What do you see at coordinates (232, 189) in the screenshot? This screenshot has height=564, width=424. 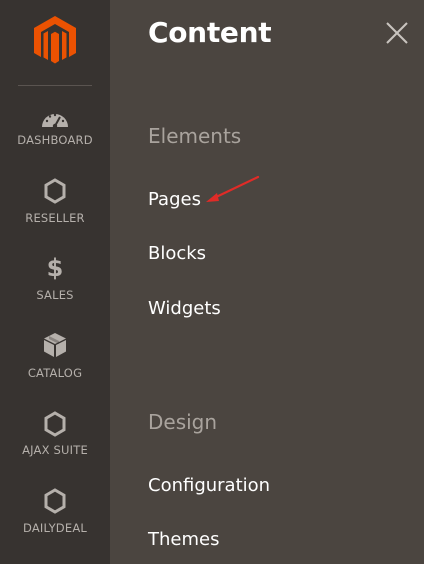 I see `red-arrow-icon` at bounding box center [232, 189].